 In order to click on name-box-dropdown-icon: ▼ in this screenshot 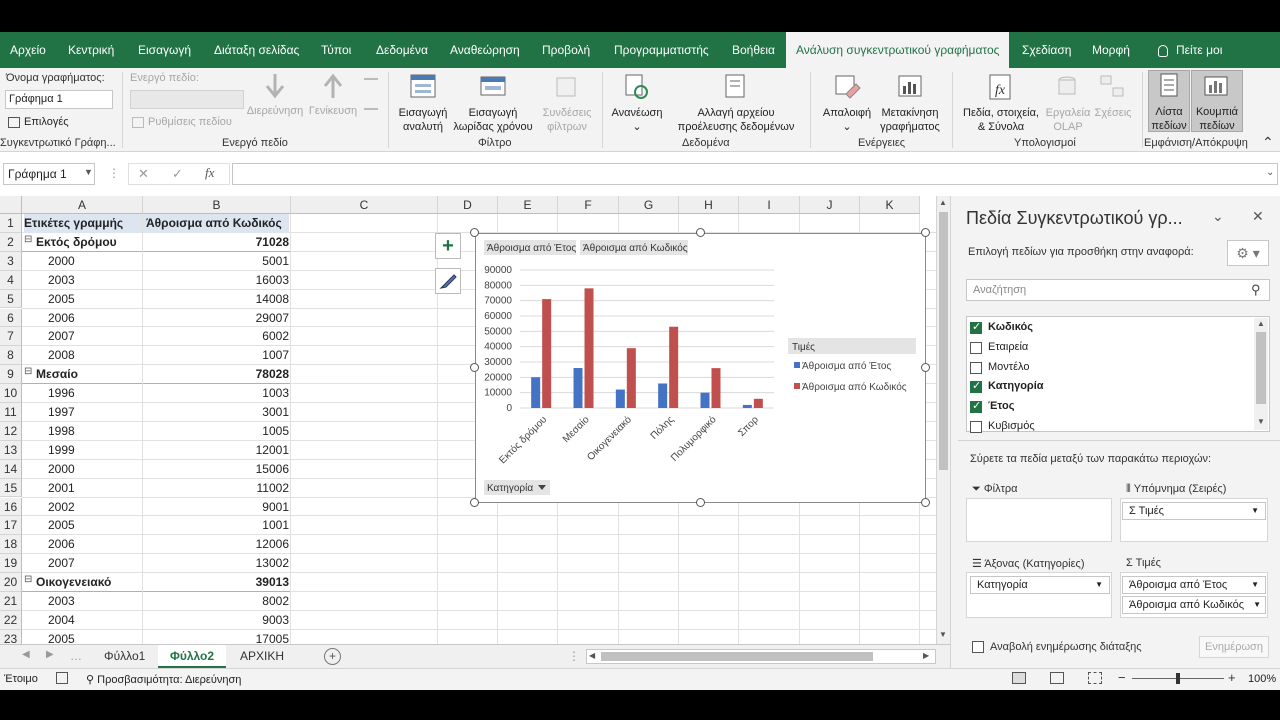, I will do `click(88, 172)`.